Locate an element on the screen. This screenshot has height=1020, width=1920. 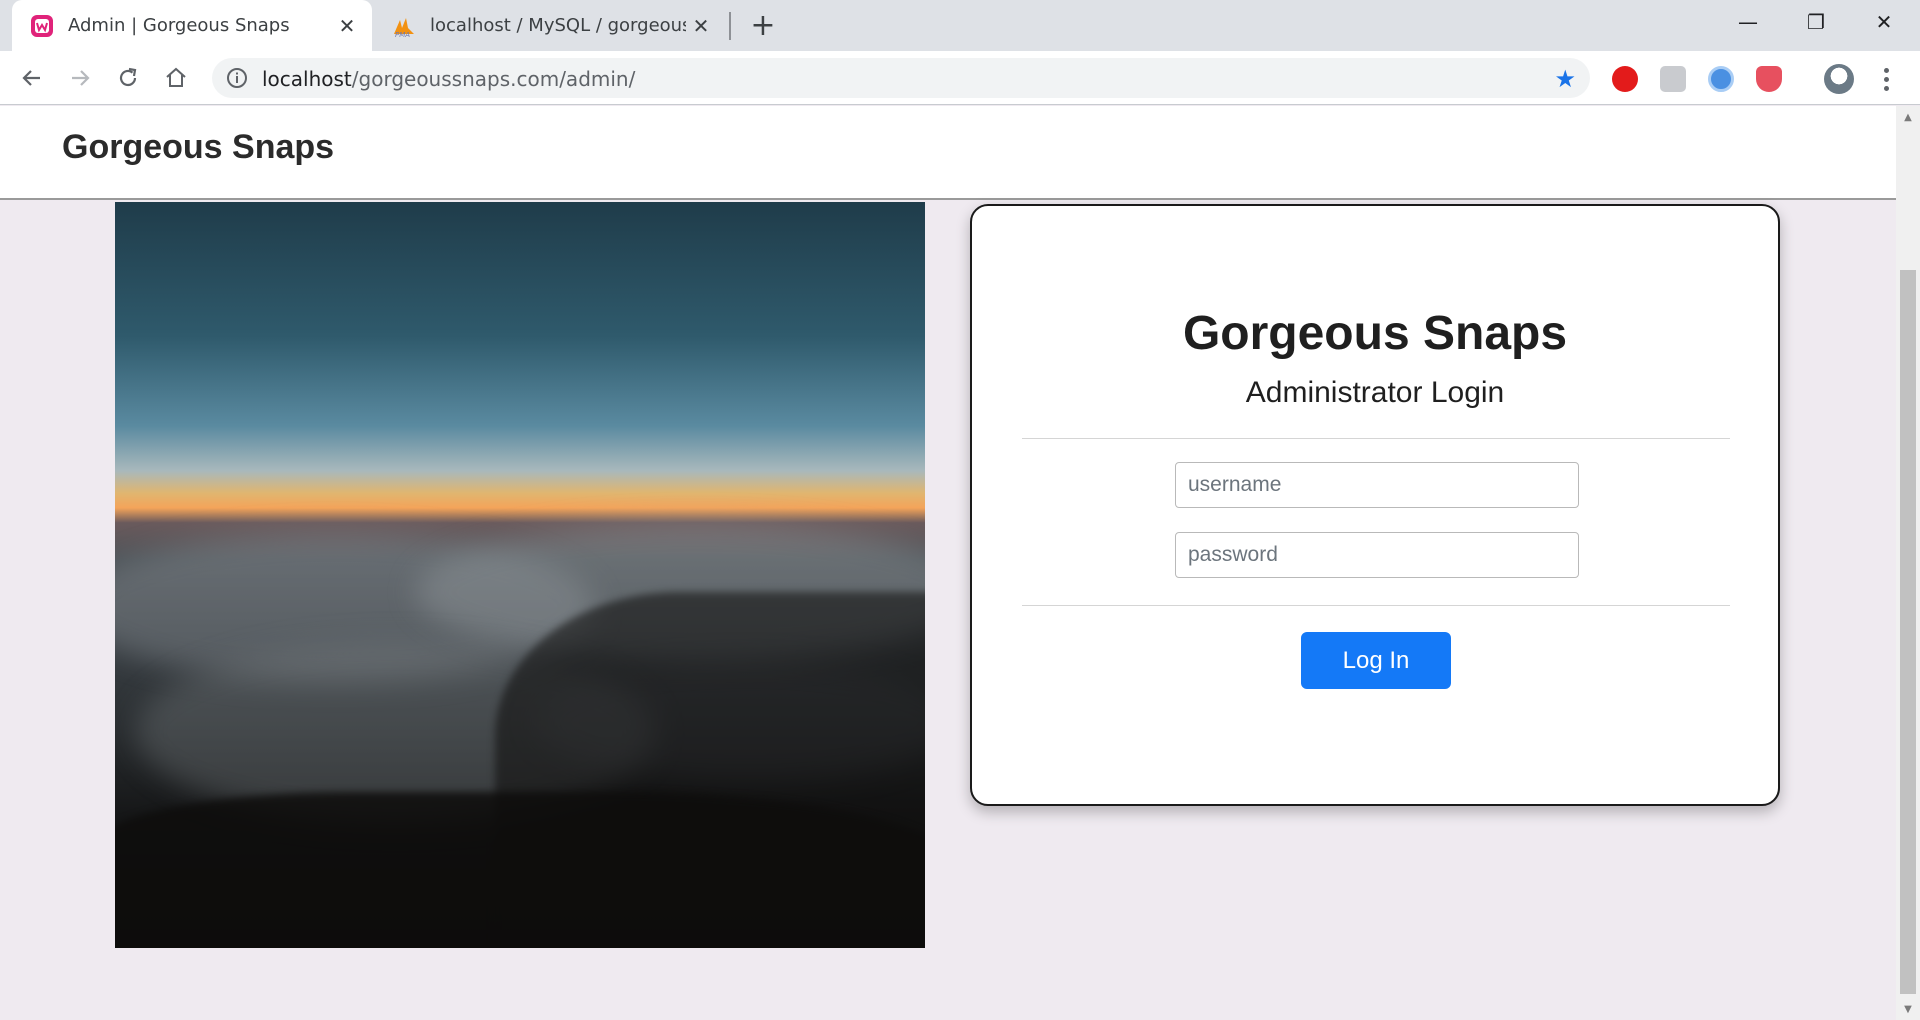
info-icon is located at coordinates (237, 78).